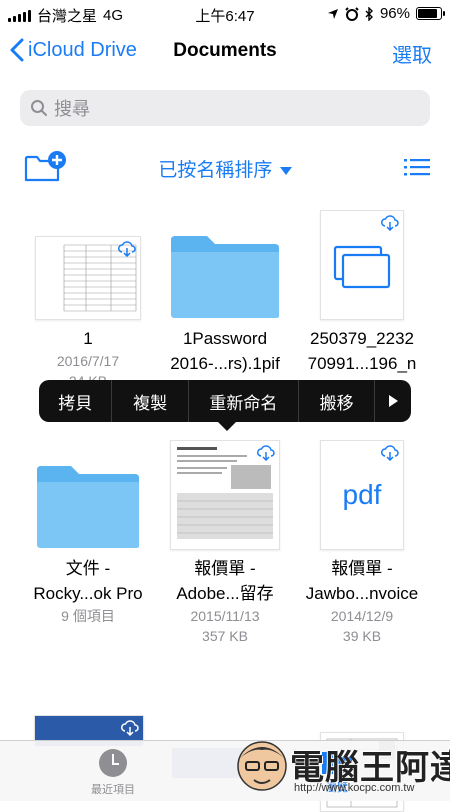 Image resolution: width=450 pixels, height=812 pixels. Describe the element at coordinates (225, 14) in the screenshot. I see `status-bar: 台灣之星 4G 上午6:47 96%` at that location.